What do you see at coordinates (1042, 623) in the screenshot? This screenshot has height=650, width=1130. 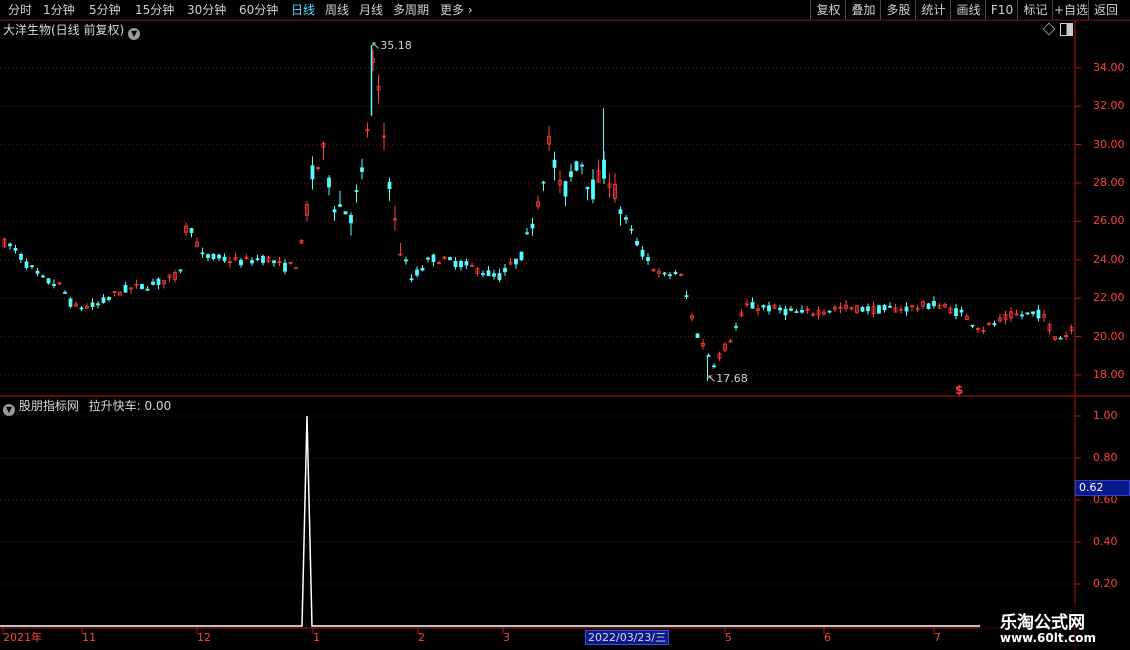 I see `watermark-title: 乐淘公式网` at bounding box center [1042, 623].